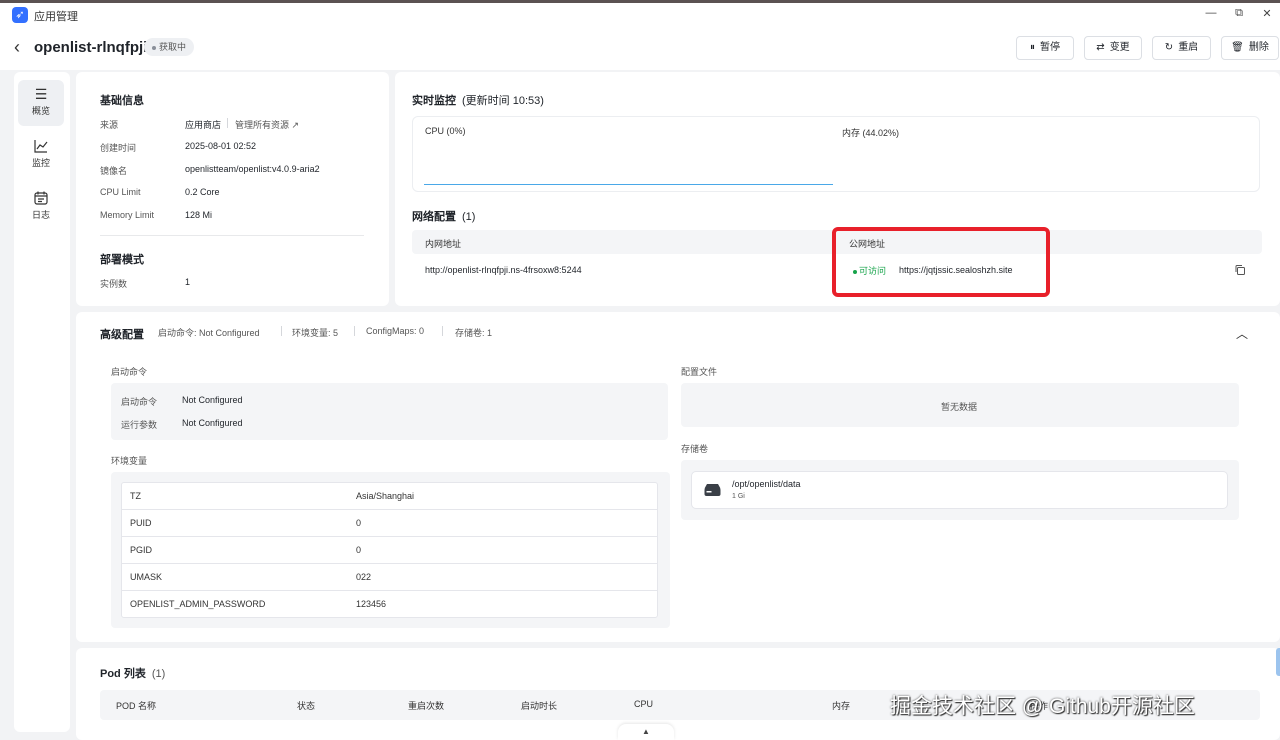 The image size is (1280, 740). Describe the element at coordinates (221, 146) in the screenshot. I see `created-value: 2025-08-01 02:52` at that location.